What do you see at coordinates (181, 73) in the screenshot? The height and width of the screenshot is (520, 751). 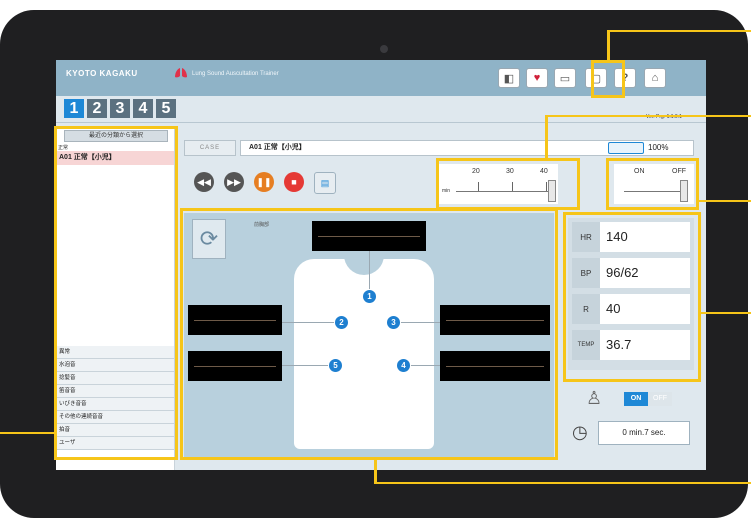 I see `lungs-logo-icon` at bounding box center [181, 73].